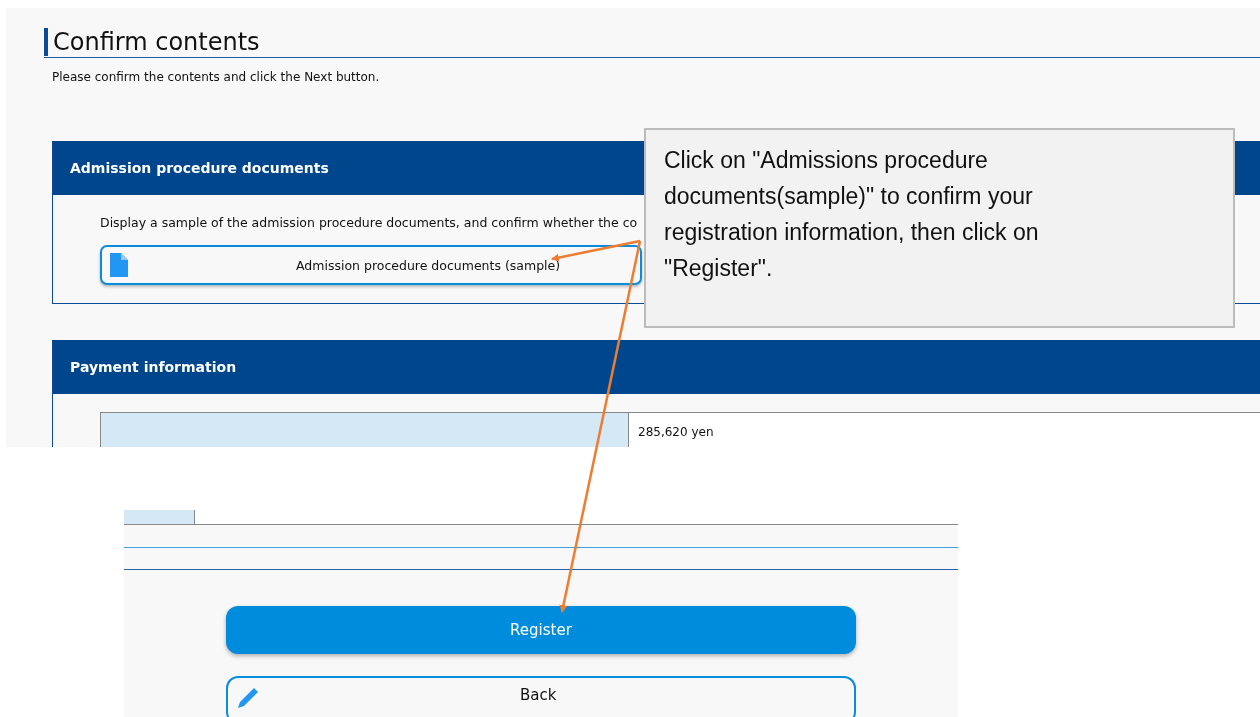 Image resolution: width=1260 pixels, height=717 pixels. Describe the element at coordinates (216, 77) in the screenshot. I see `instruction-text: Please confirm the contents and click the Next button.` at that location.